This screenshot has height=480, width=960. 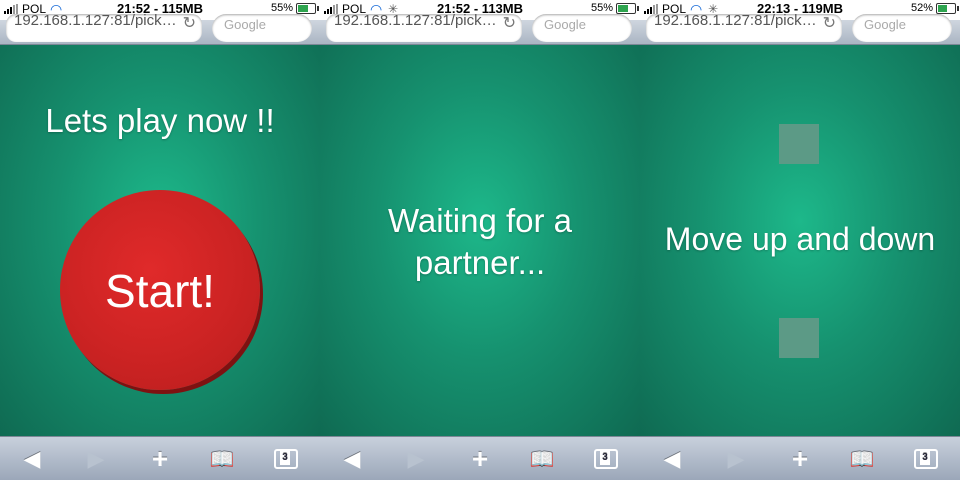 What do you see at coordinates (799, 338) in the screenshot?
I see `bottom-paddle-square` at bounding box center [799, 338].